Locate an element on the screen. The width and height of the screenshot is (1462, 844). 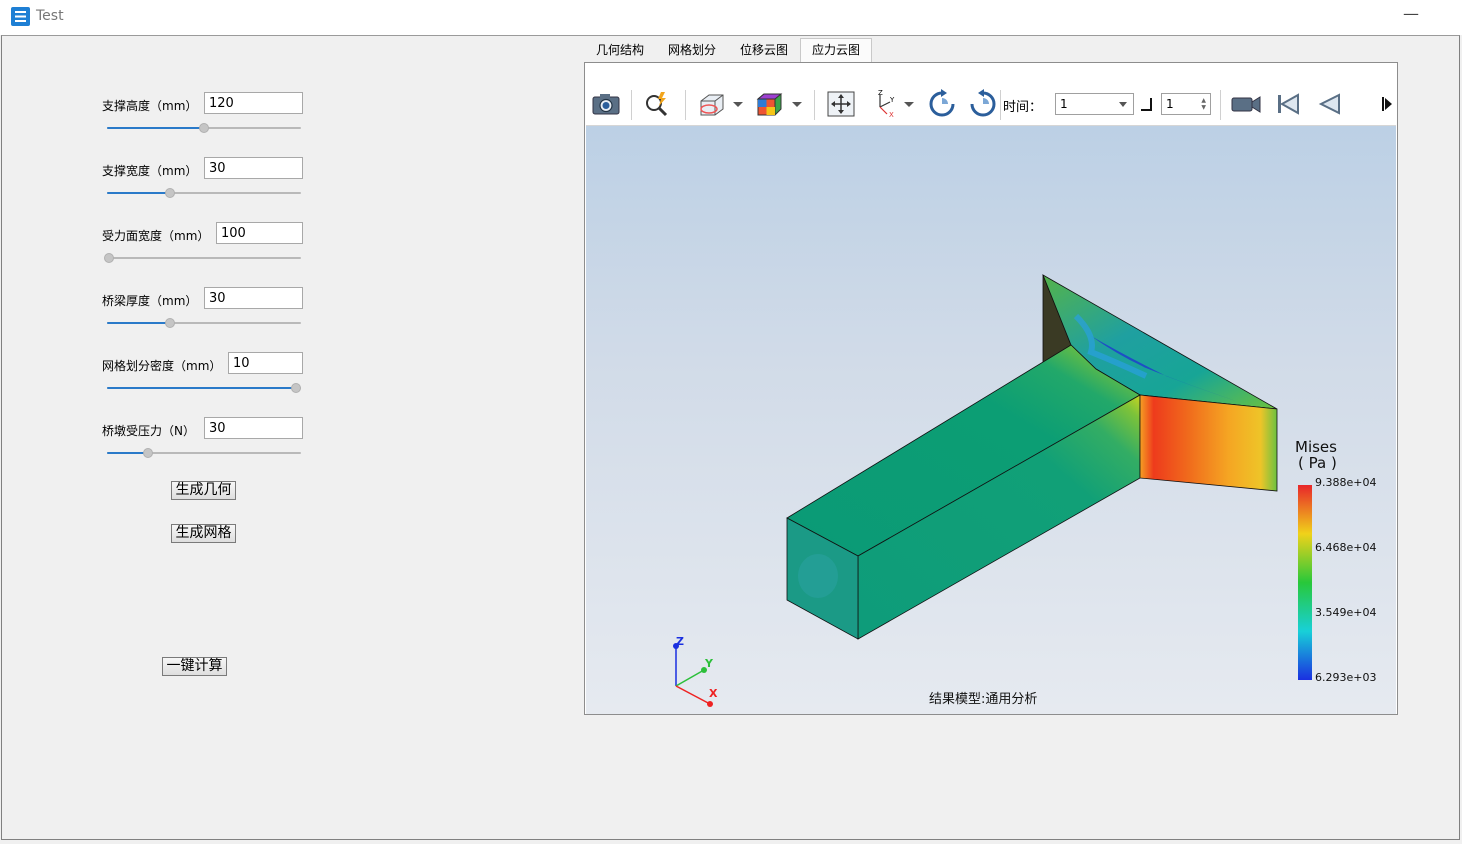
title-bar: Test — is located at coordinates (731, 17).